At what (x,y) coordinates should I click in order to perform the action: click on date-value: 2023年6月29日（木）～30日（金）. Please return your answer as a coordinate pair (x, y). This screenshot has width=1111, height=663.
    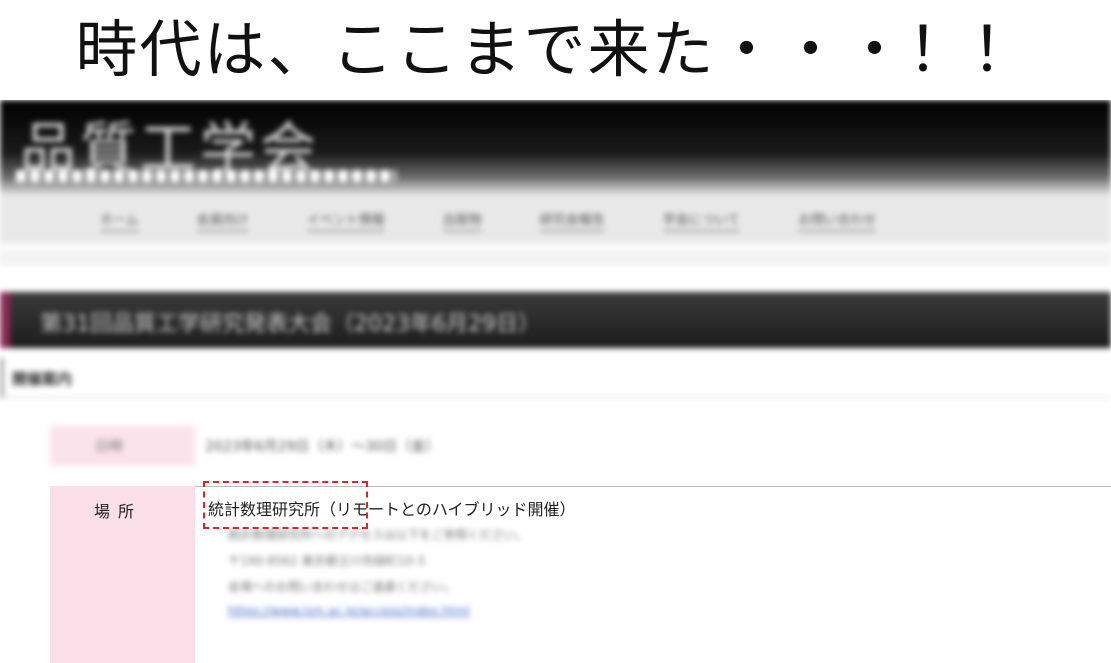
    Looking at the image, I should click on (322, 447).